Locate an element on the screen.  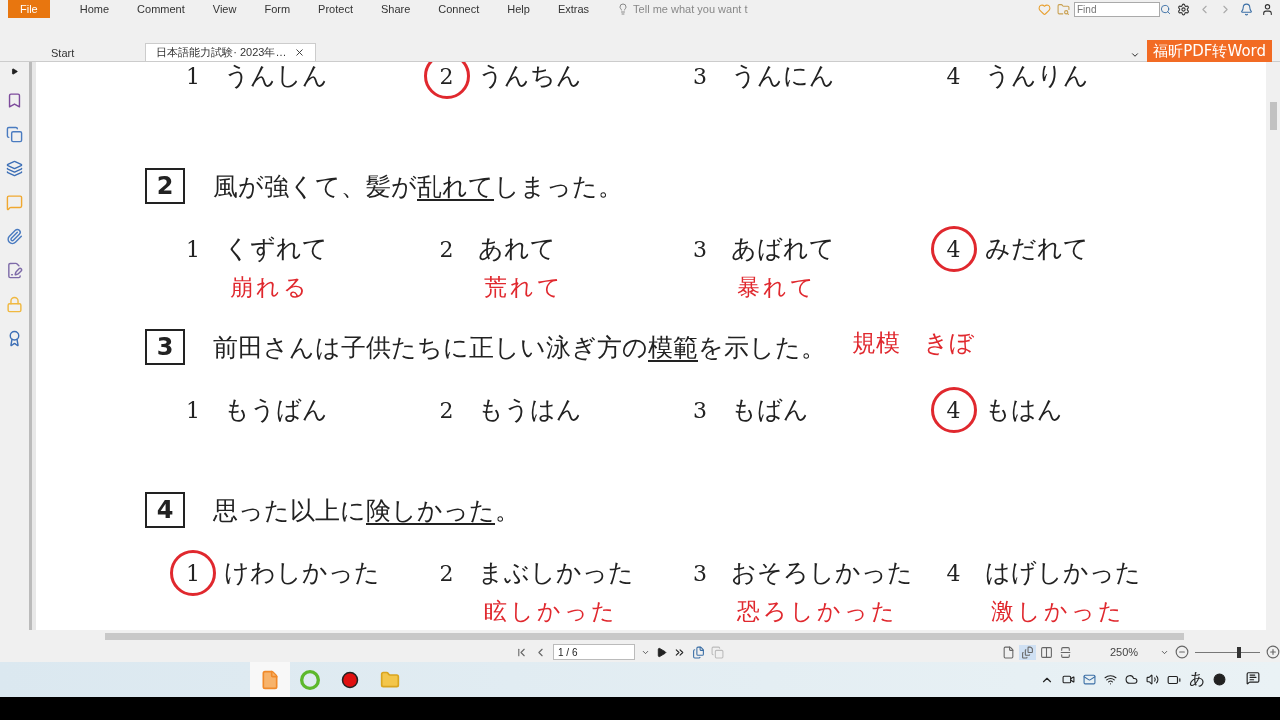
next-page-icon is located at coordinates (661, 652).